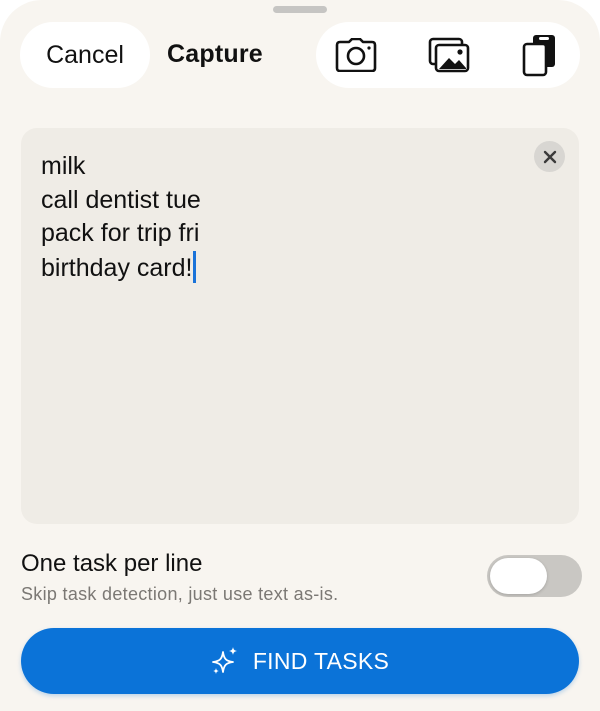 The width and height of the screenshot is (600, 711). What do you see at coordinates (518, 576) in the screenshot?
I see `toggle-knob` at bounding box center [518, 576].